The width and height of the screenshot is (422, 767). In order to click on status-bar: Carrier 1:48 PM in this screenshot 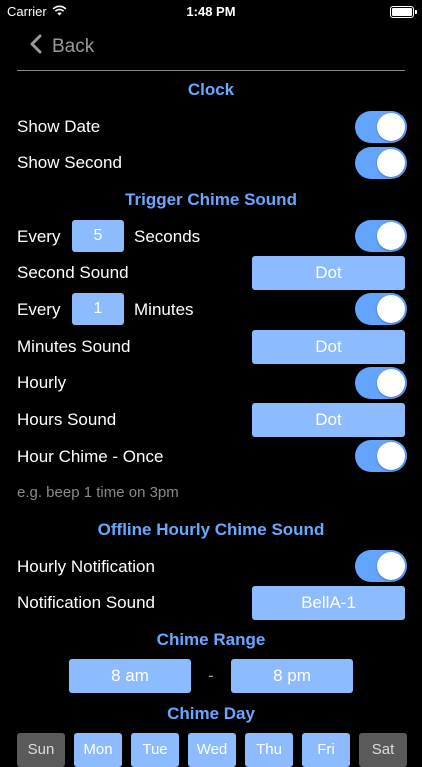, I will do `click(211, 12)`.